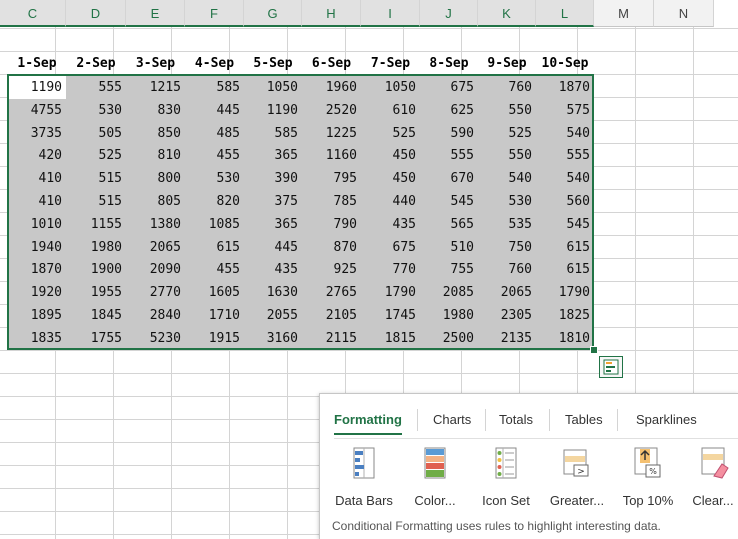 Image resolution: width=738 pixels, height=539 pixels. I want to click on date-header-cell: 9-Sep, so click(507, 63).